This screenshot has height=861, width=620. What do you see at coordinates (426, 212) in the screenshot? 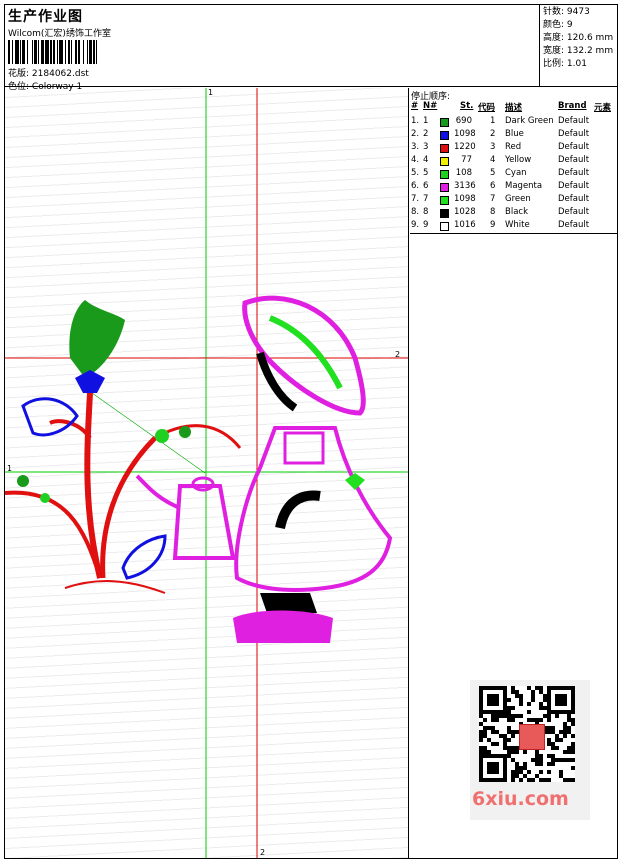
I see `cell-n: 8` at bounding box center [426, 212].